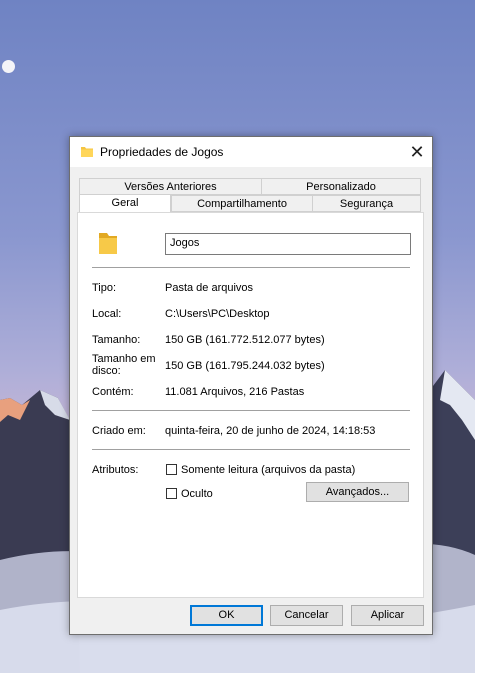 This screenshot has height=673, width=479. What do you see at coordinates (209, 288) in the screenshot?
I see `type-value: Pasta de arquivos` at bounding box center [209, 288].